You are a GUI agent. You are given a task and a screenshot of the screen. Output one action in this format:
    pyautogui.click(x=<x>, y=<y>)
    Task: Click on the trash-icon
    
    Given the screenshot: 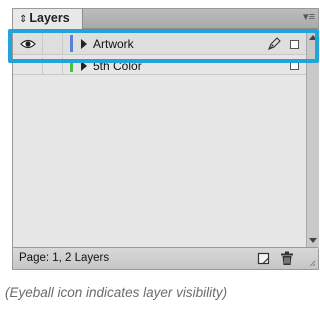 What is the action you would take?
    pyautogui.click(x=287, y=258)
    